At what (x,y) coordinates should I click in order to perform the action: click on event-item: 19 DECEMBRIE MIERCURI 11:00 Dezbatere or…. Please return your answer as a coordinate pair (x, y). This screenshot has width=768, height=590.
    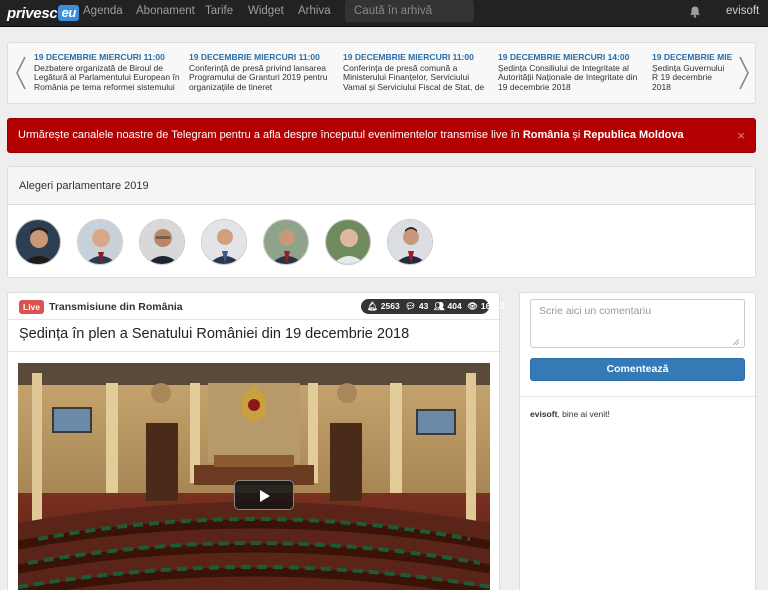
    Looking at the image, I should click on (108, 73).